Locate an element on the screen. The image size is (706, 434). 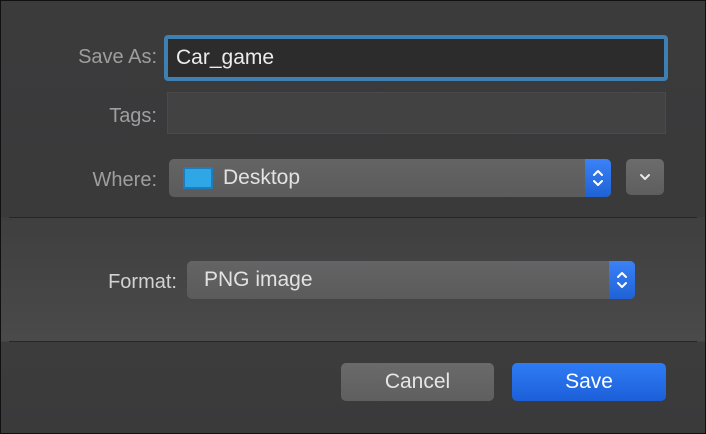
expand-button is located at coordinates (645, 177).